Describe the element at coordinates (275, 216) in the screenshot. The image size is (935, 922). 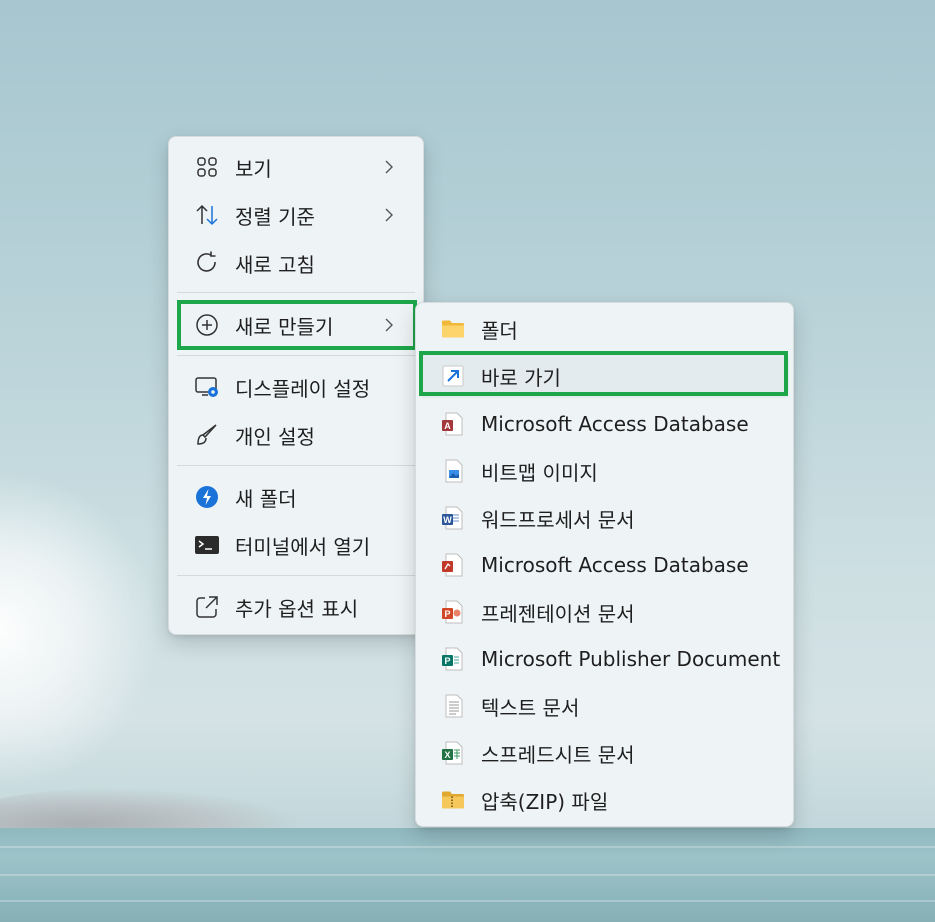
I see `menu-item-label: 정렬 기준` at that location.